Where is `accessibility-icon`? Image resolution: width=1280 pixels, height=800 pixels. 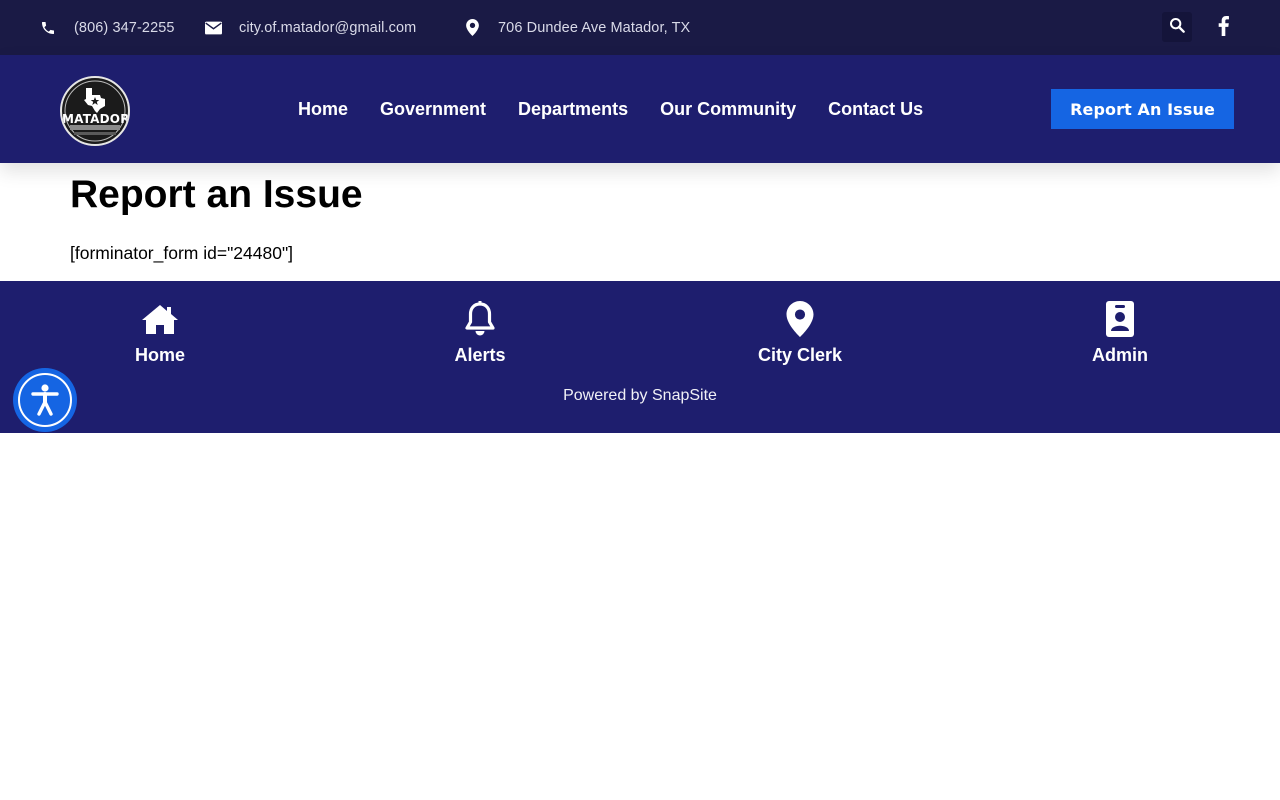
accessibility-icon is located at coordinates (45, 400).